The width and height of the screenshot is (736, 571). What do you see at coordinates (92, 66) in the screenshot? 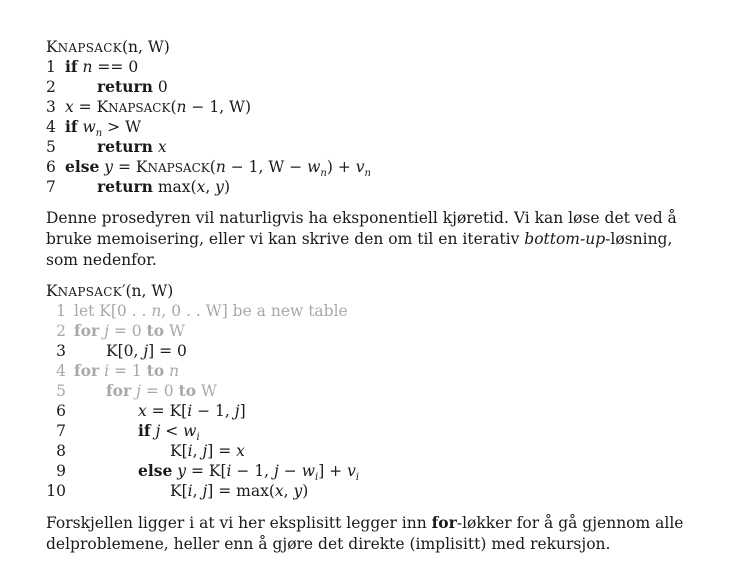
I see `pseudocode-line: 1 if n == 0` at bounding box center [92, 66].